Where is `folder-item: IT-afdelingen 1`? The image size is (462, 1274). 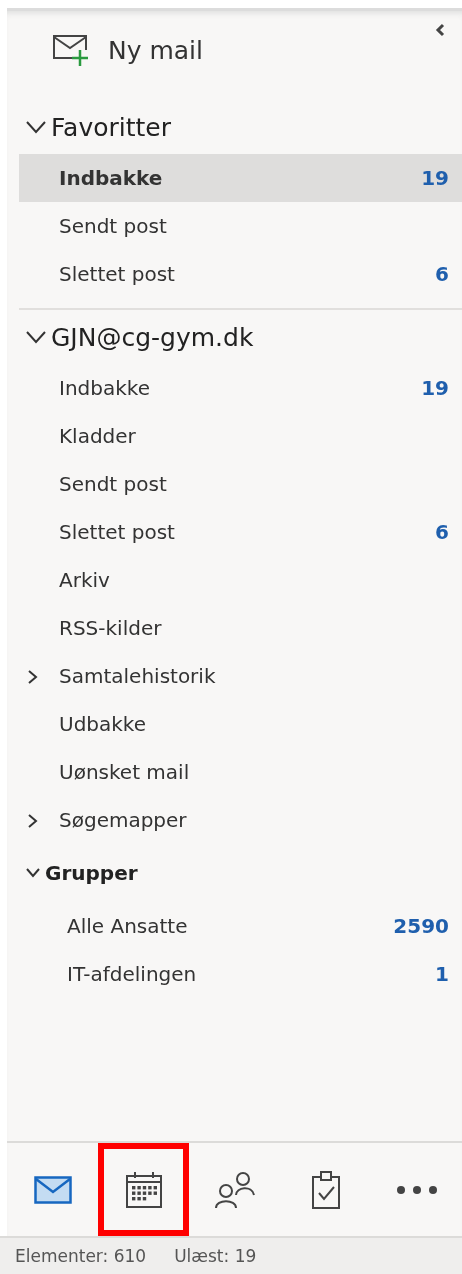
folder-item: IT-afdelingen 1 is located at coordinates (240, 974).